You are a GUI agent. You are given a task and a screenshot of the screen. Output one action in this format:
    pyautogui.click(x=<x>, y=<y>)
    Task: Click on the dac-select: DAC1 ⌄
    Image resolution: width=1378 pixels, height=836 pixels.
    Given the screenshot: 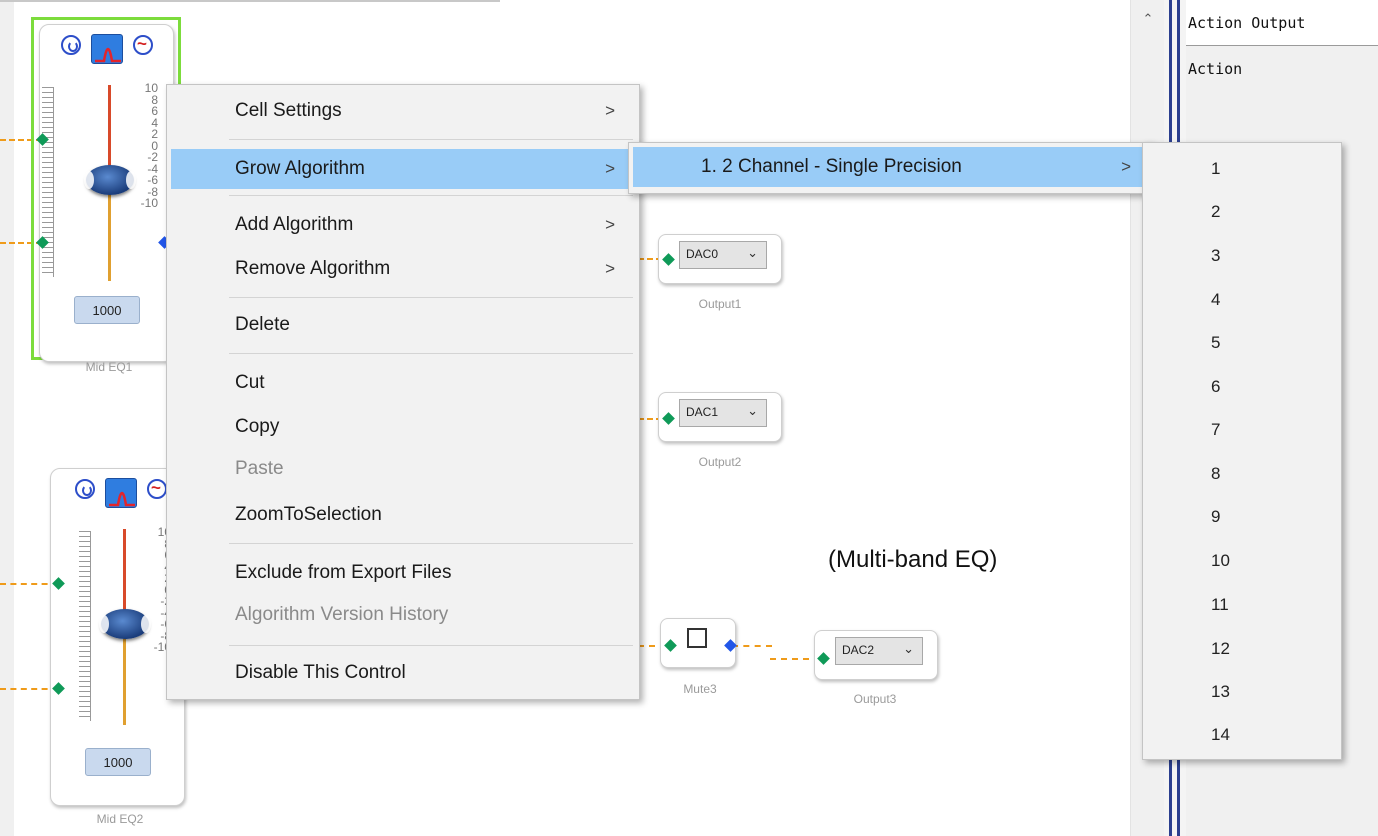 What is the action you would take?
    pyautogui.click(x=723, y=413)
    